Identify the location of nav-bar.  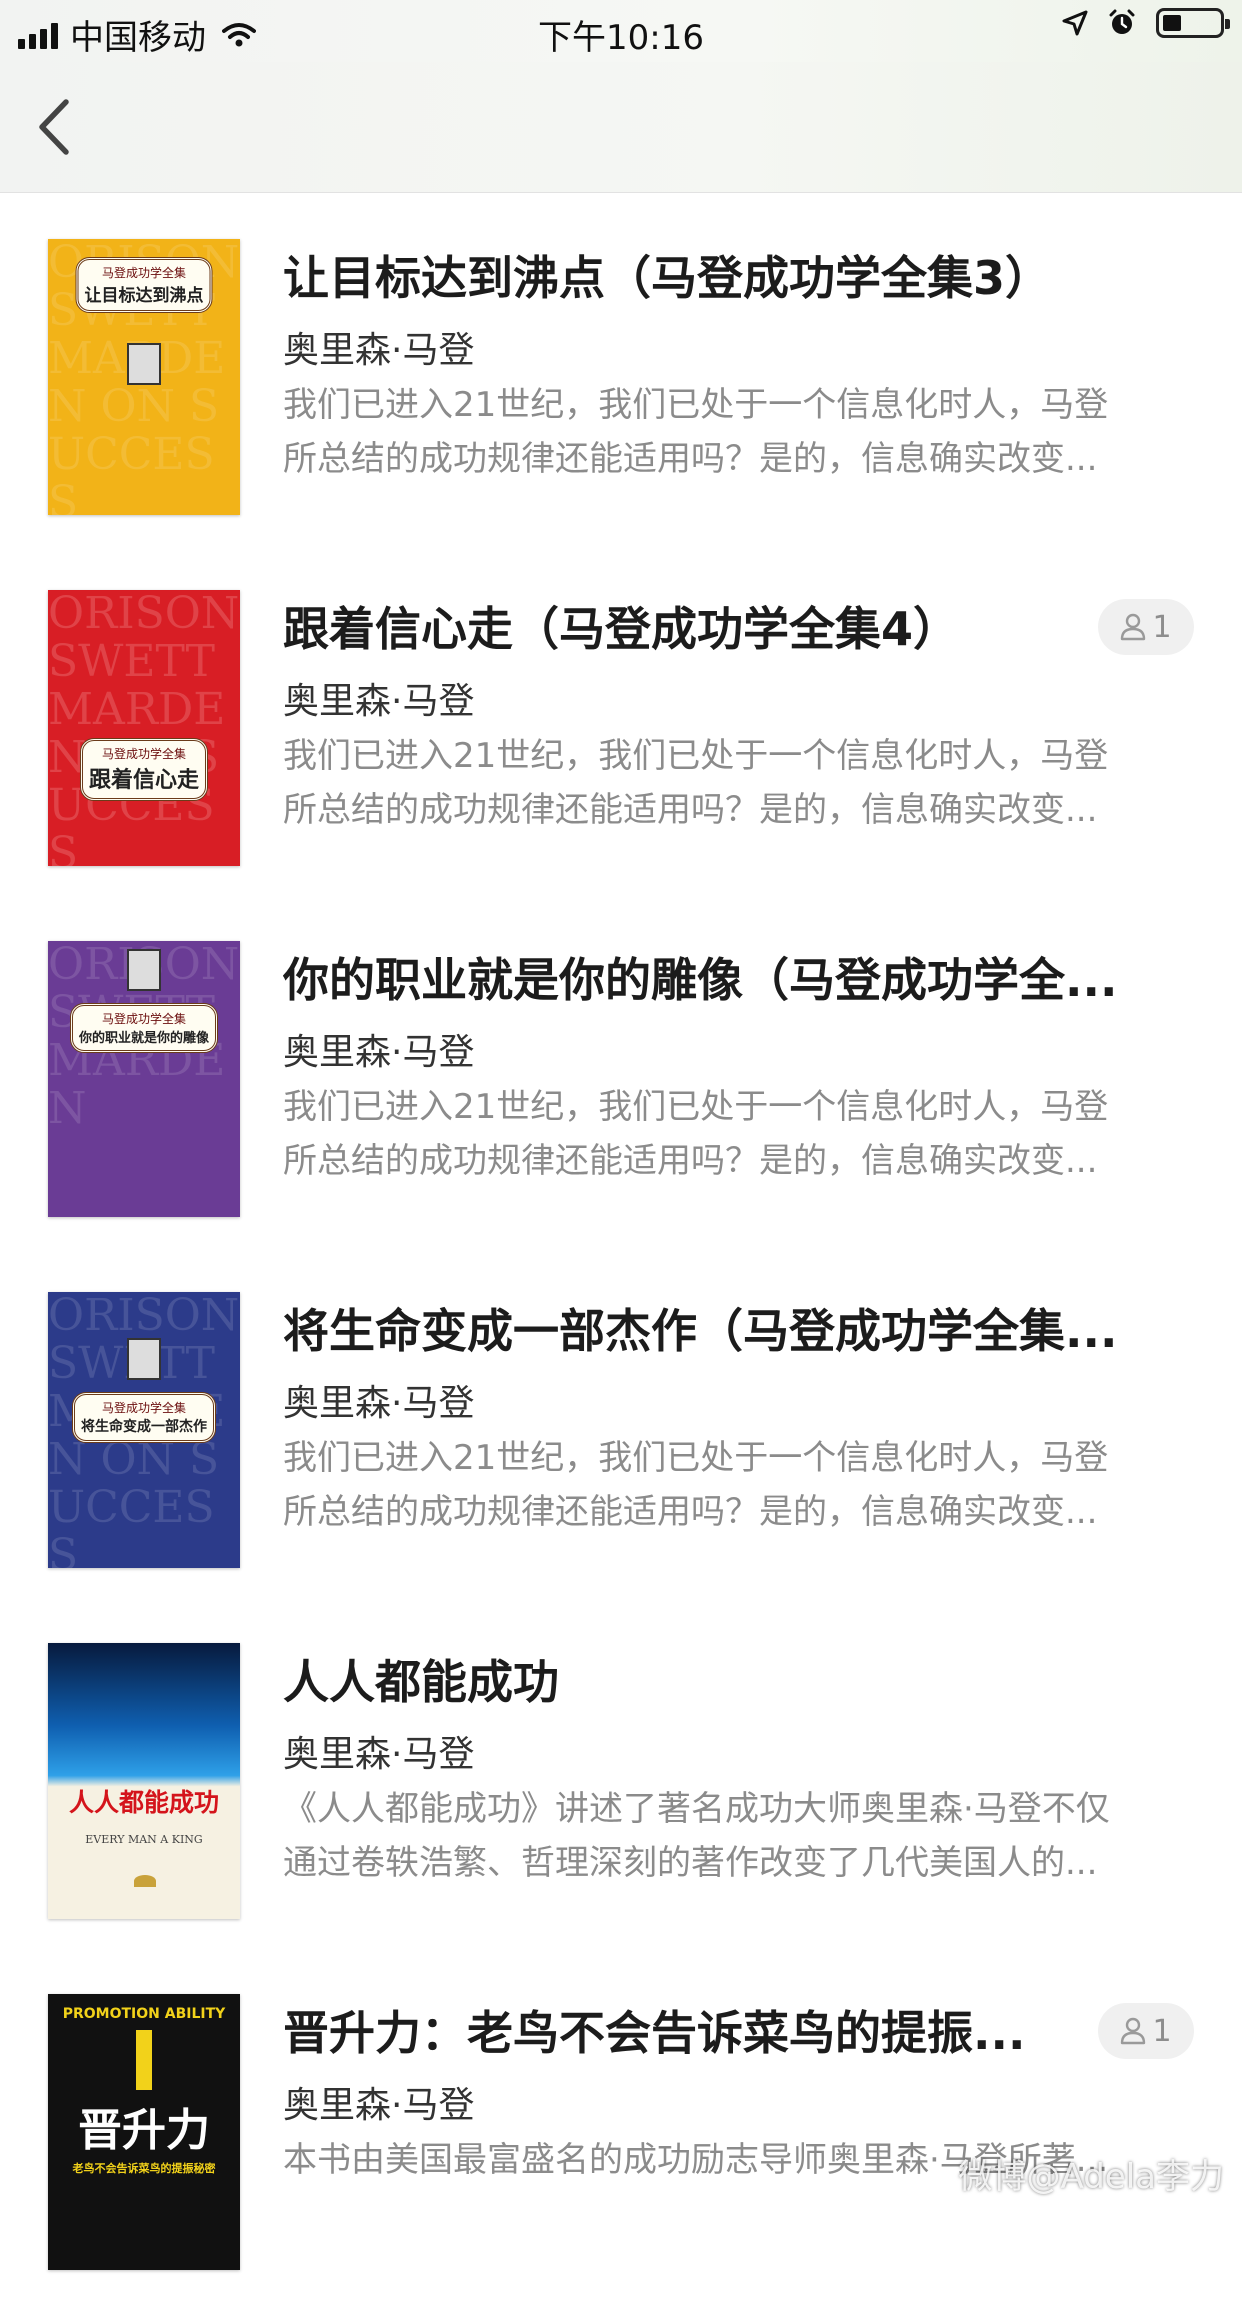
(621, 127).